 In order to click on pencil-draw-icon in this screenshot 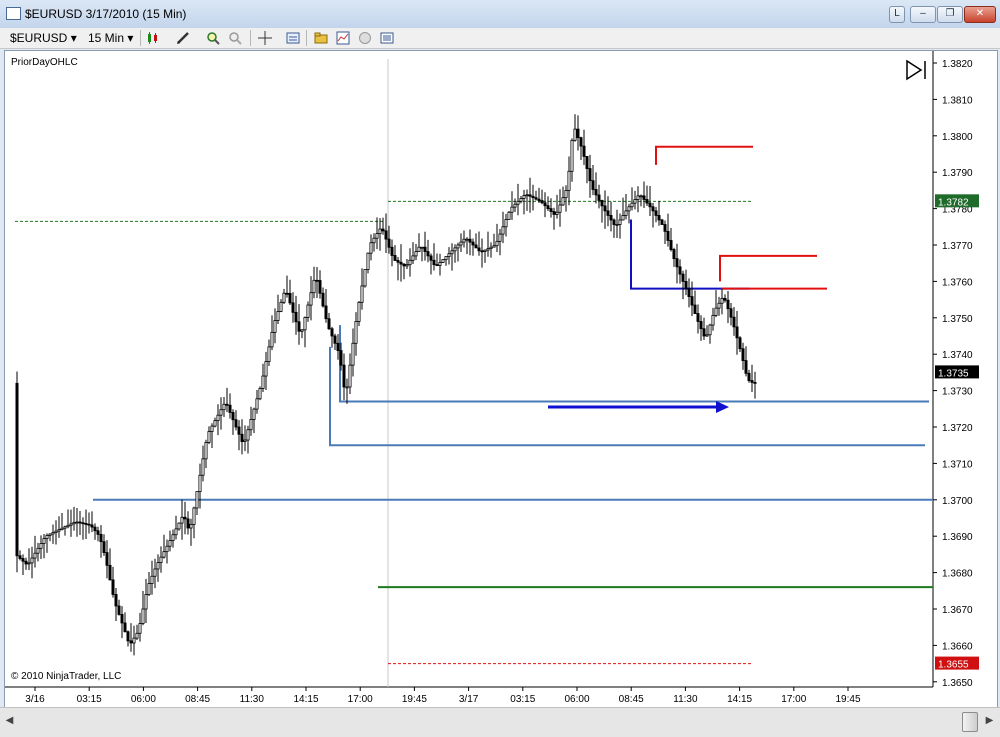, I will do `click(183, 38)`.